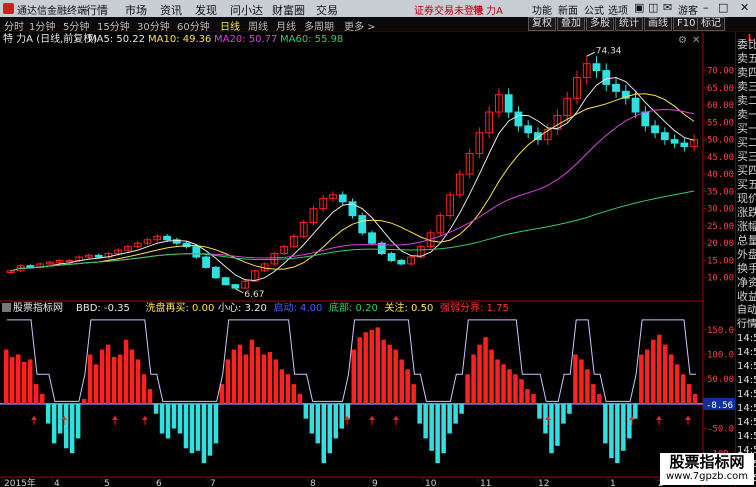 This screenshot has height=487, width=756. Describe the element at coordinates (171, 10) in the screenshot. I see `menu-item-news: 资讯` at that location.